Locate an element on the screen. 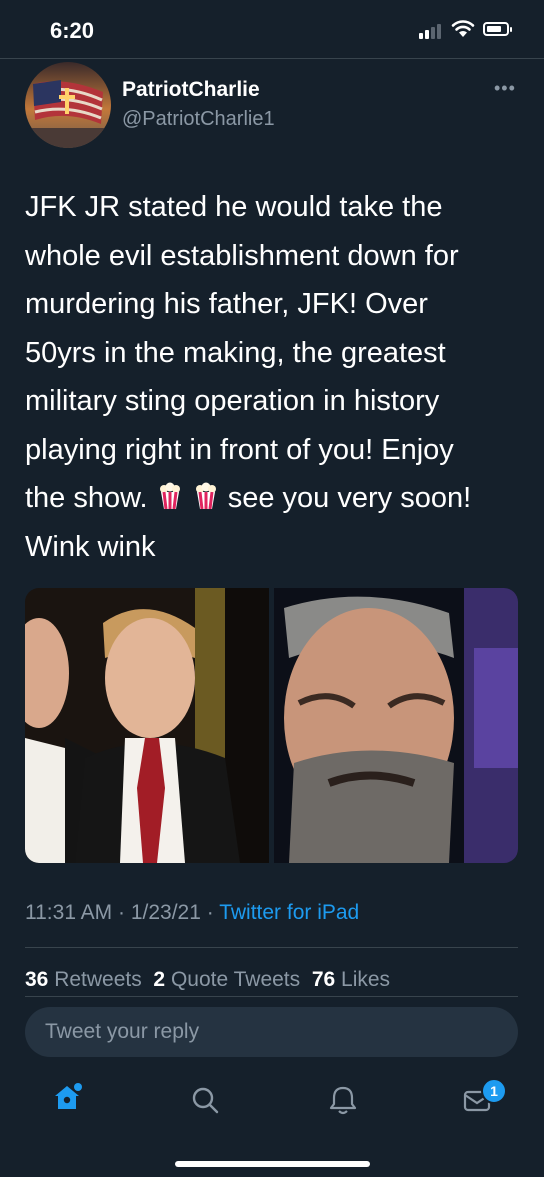 The height and width of the screenshot is (1177, 544). notifications-icon is located at coordinates (343, 1100).